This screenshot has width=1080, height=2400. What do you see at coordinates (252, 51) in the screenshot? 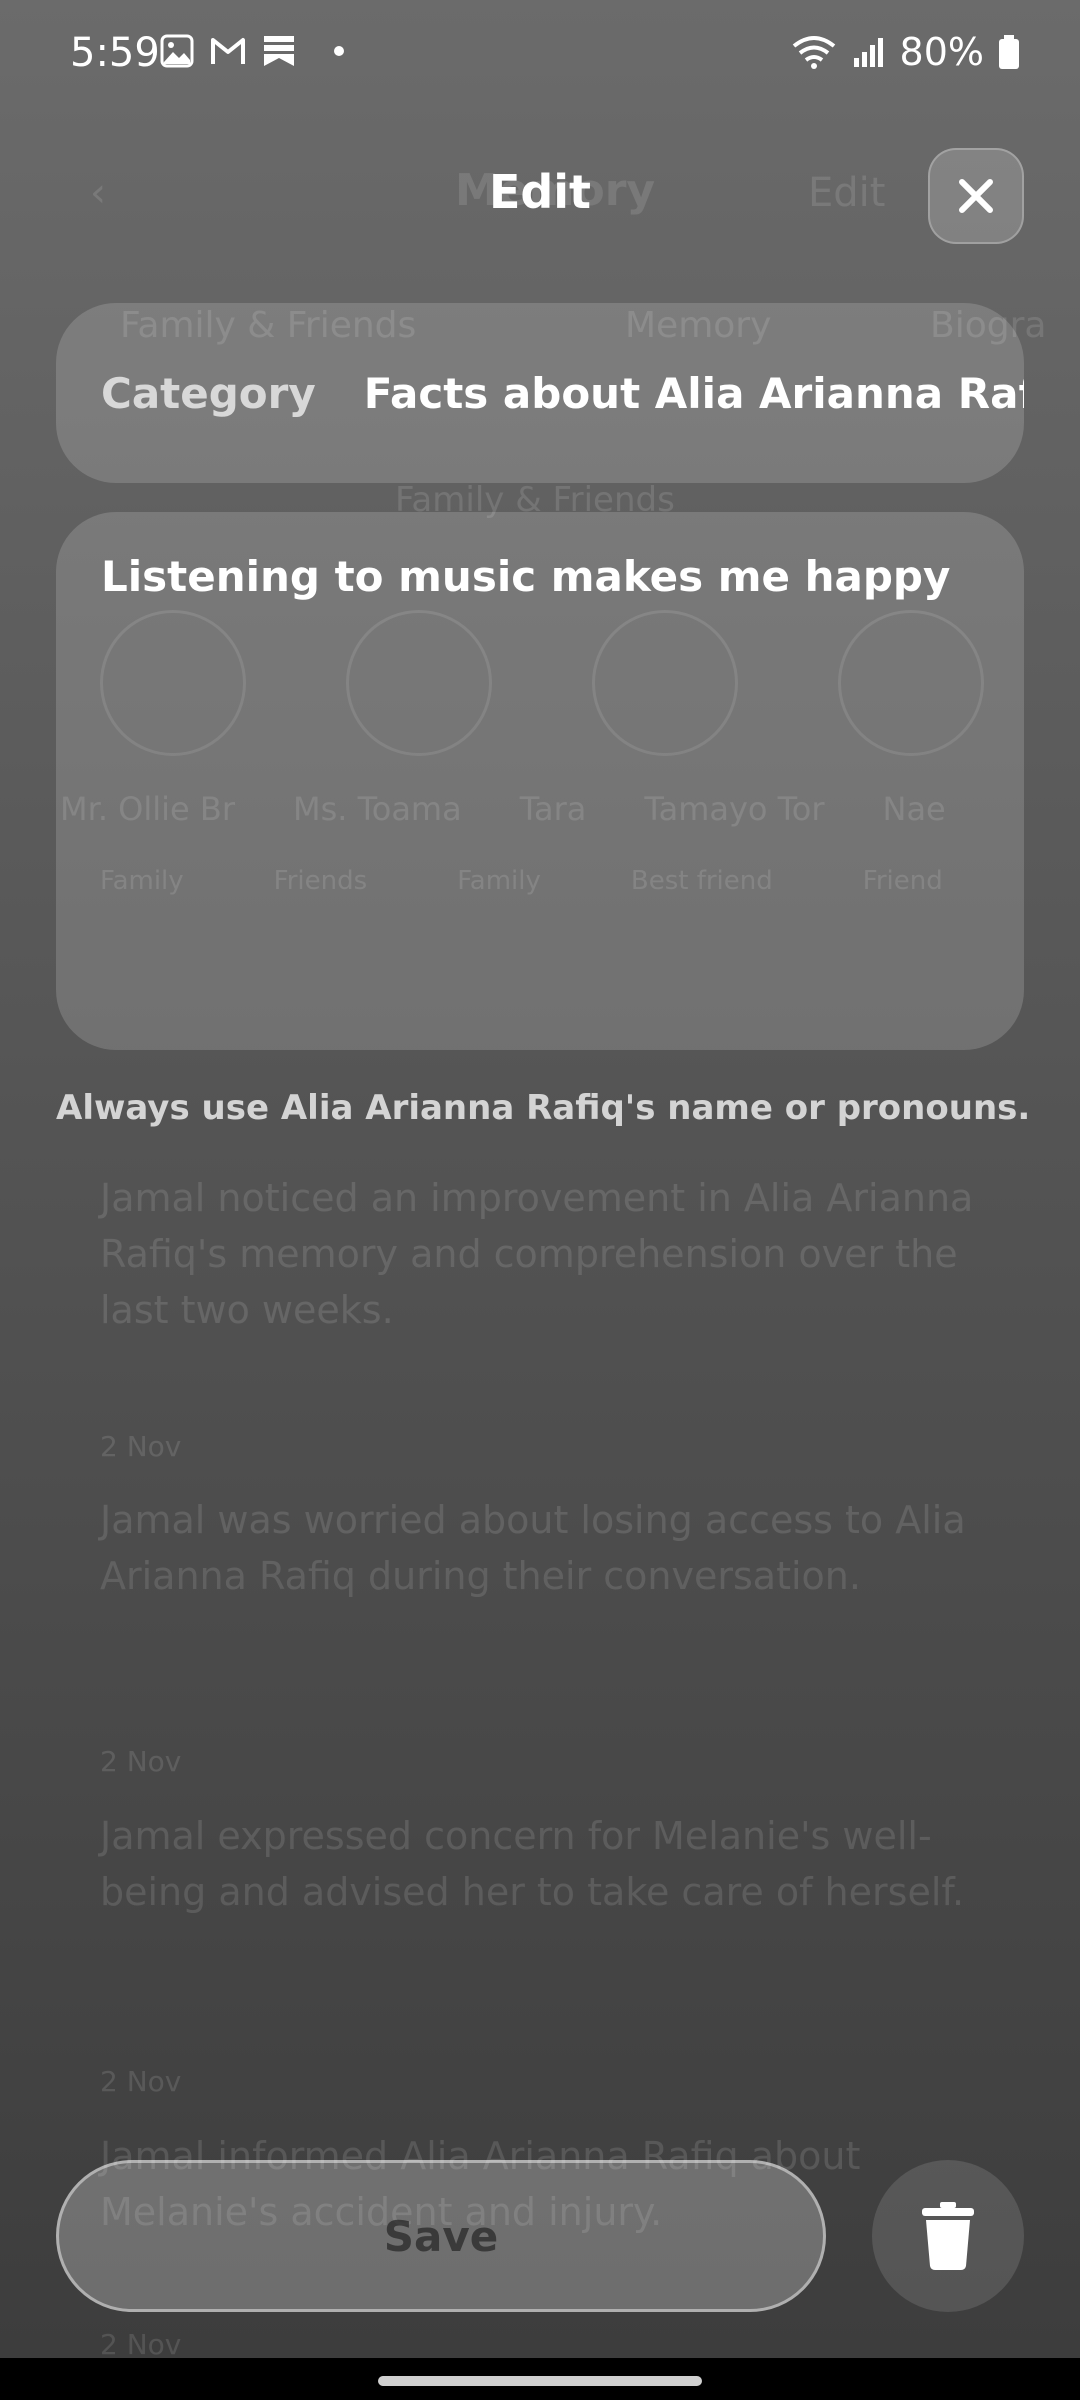
I see `notification-icons` at bounding box center [252, 51].